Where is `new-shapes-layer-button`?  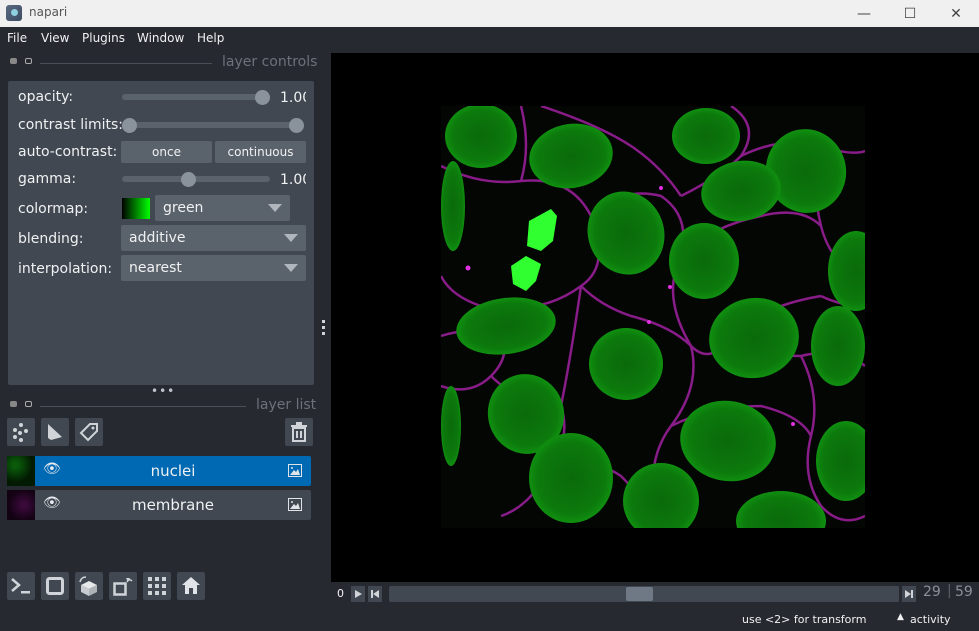 new-shapes-layer-button is located at coordinates (55, 432).